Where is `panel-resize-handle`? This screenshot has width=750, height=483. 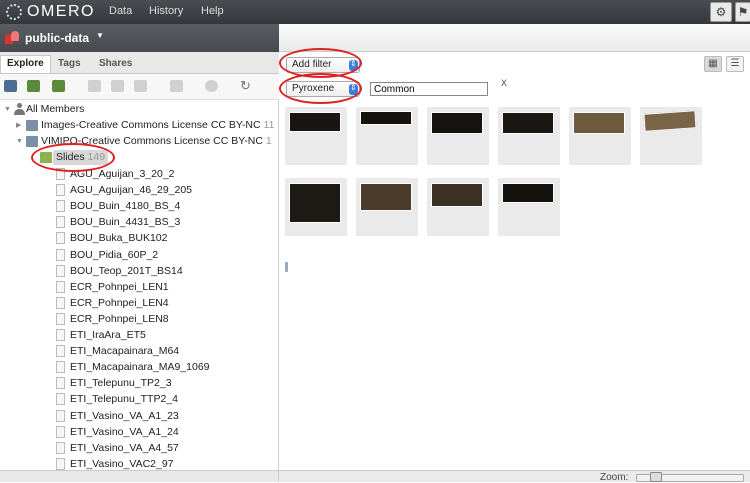
panel-resize-handle is located at coordinates (286, 267).